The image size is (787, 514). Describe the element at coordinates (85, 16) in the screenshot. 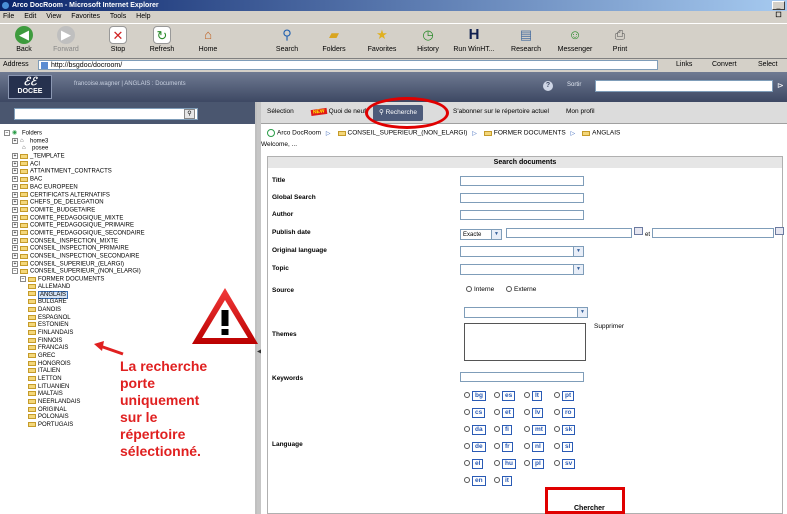

I see `menu-favorites: Favorites` at that location.